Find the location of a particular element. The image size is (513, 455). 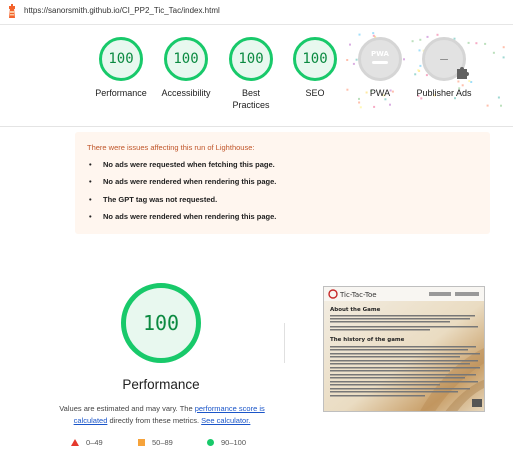

square-icon is located at coordinates (141, 442).